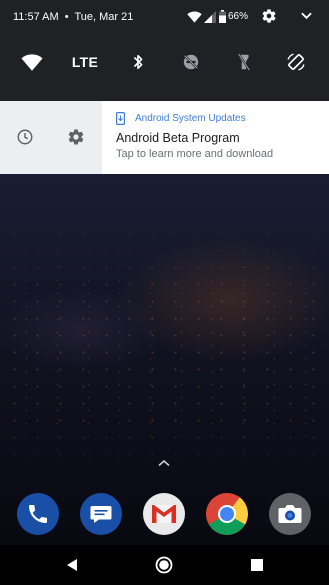 This screenshot has width=329, height=585. I want to click on back-icon, so click(72, 565).